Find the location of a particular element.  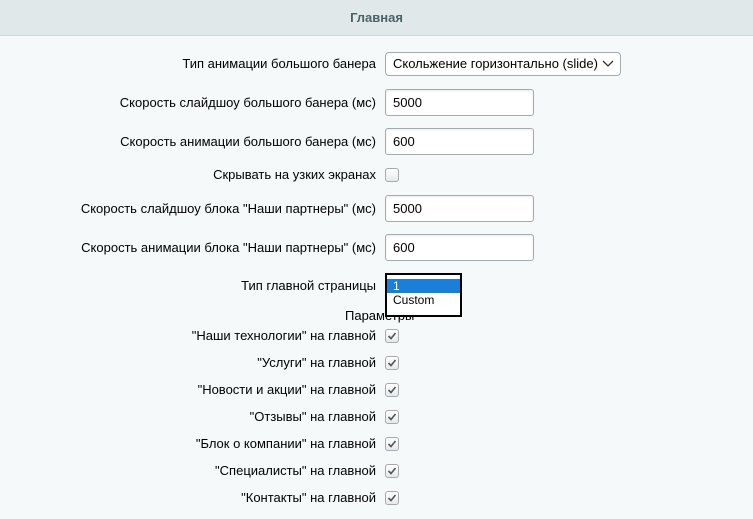

row-hide-narrow: Скрывать на узких экранах is located at coordinates (376, 175).